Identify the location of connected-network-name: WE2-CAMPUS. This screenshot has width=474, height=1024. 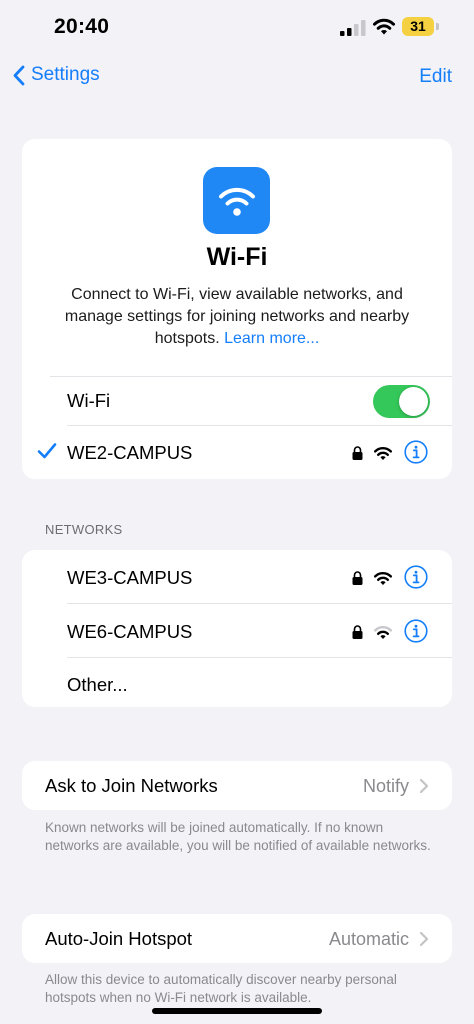
(129, 453).